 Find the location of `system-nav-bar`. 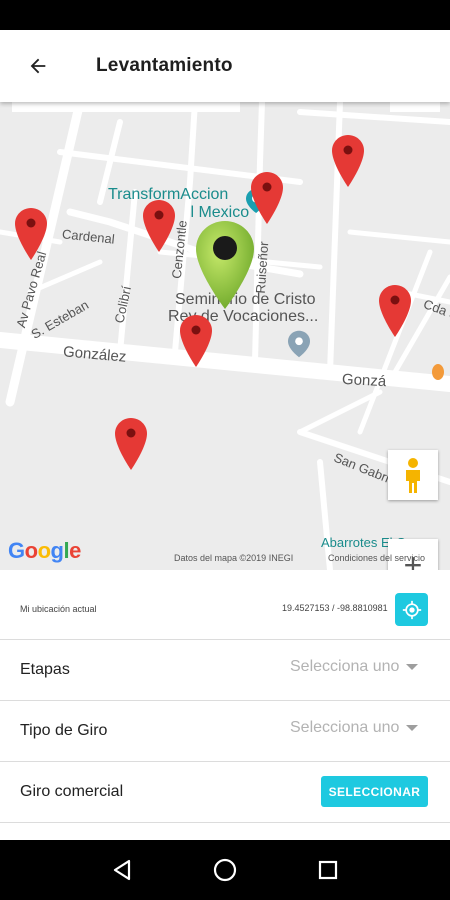

system-nav-bar is located at coordinates (225, 870).